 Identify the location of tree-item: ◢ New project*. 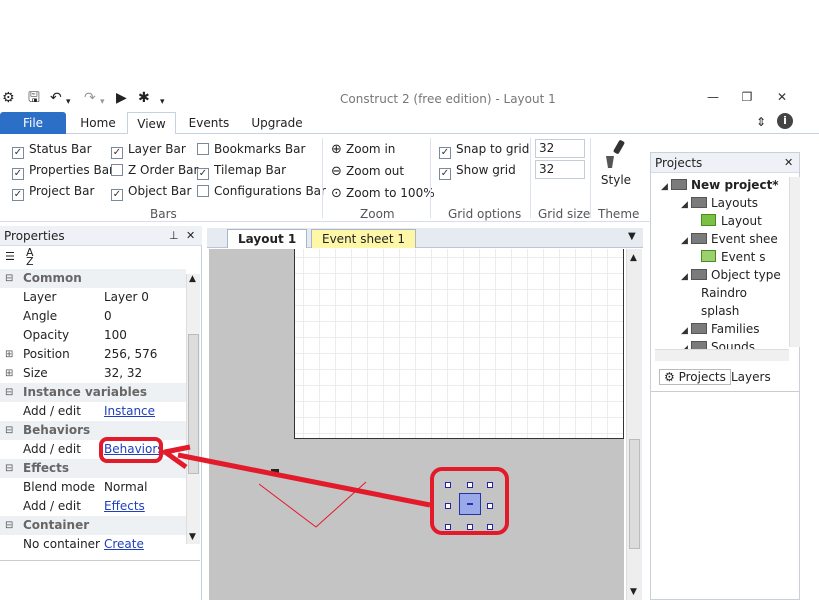
(720, 186).